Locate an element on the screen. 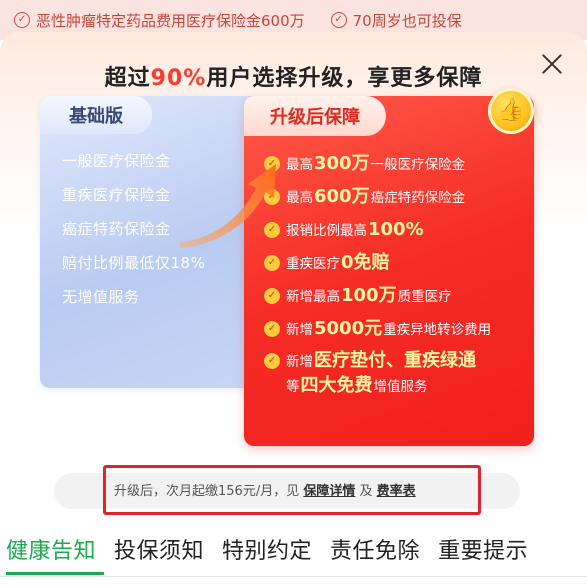 This screenshot has height=587, width=587. feature-item: ✓ 恶性肿瘤特定药品费用医疗保险金600万 is located at coordinates (159, 20).